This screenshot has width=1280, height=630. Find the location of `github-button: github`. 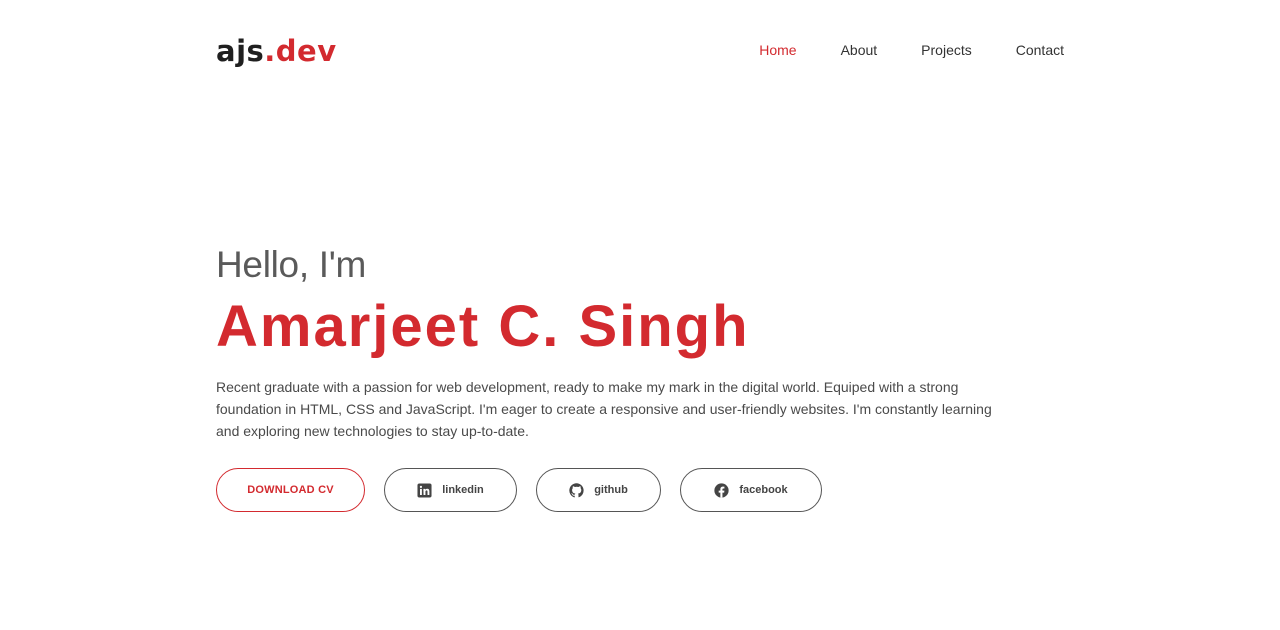

github-button: github is located at coordinates (598, 490).